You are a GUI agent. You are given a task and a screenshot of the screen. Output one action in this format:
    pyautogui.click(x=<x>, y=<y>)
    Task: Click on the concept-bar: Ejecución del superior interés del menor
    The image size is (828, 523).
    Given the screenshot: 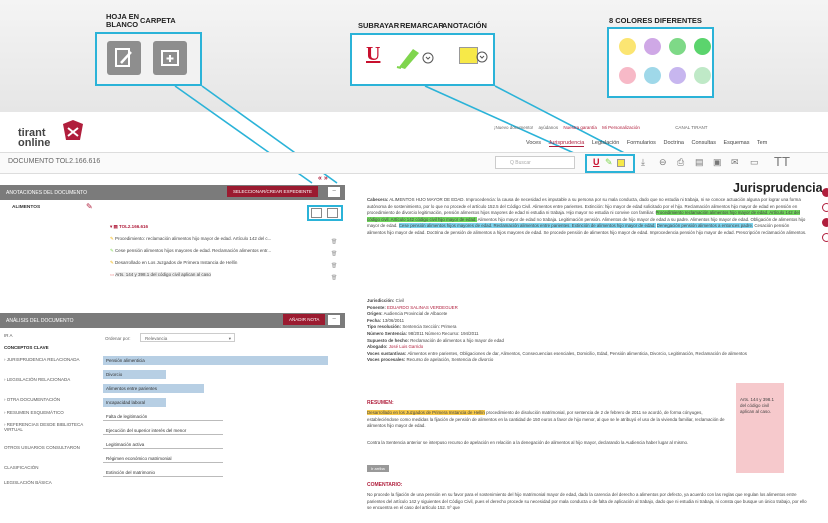 What is the action you would take?
    pyautogui.click(x=163, y=430)
    